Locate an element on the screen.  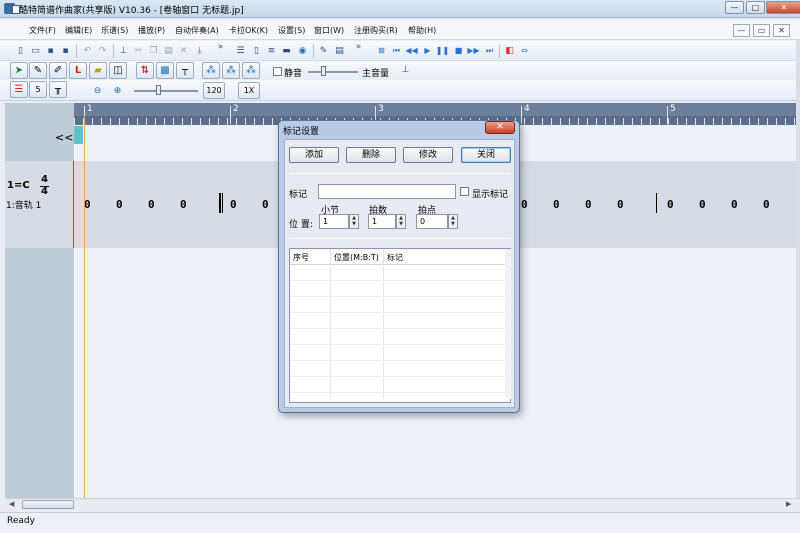
menu-score: 乐谱(S) is located at coordinates (114, 30).